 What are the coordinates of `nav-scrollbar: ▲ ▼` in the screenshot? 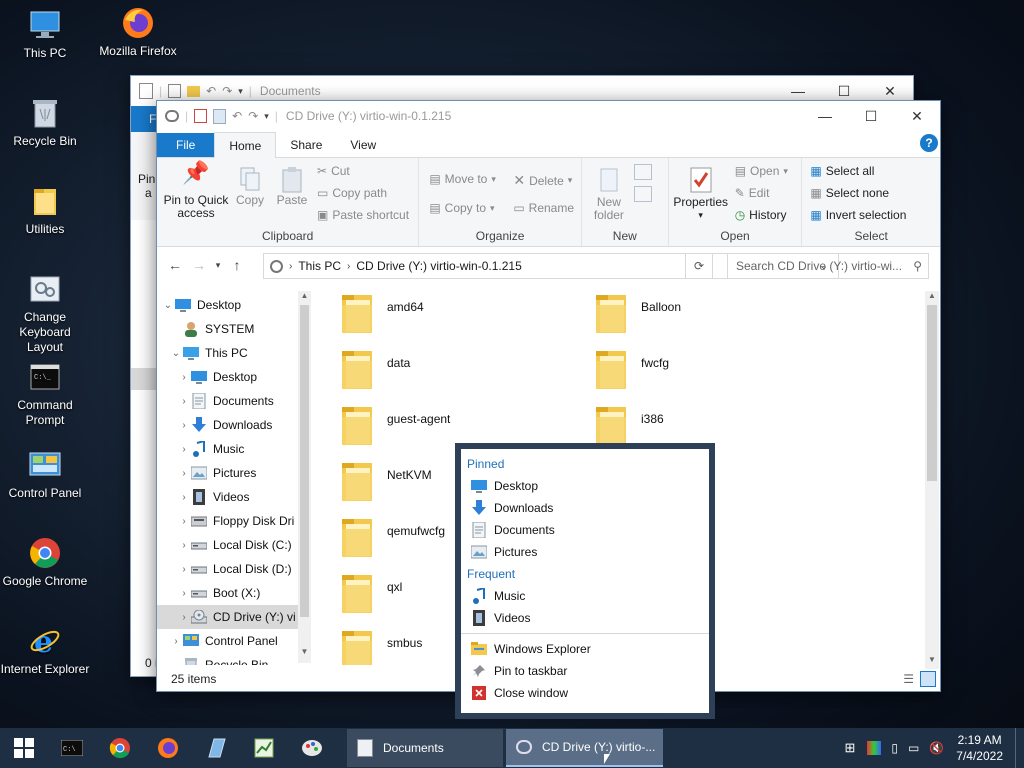 It's located at (304, 477).